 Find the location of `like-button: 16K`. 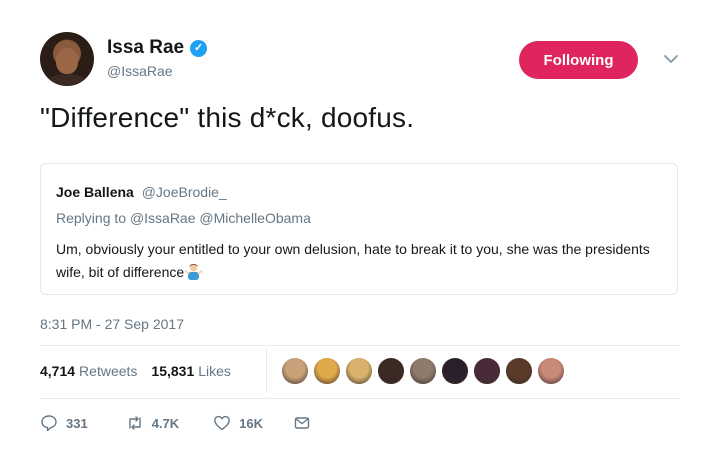

like-button: 16K is located at coordinates (238, 423).